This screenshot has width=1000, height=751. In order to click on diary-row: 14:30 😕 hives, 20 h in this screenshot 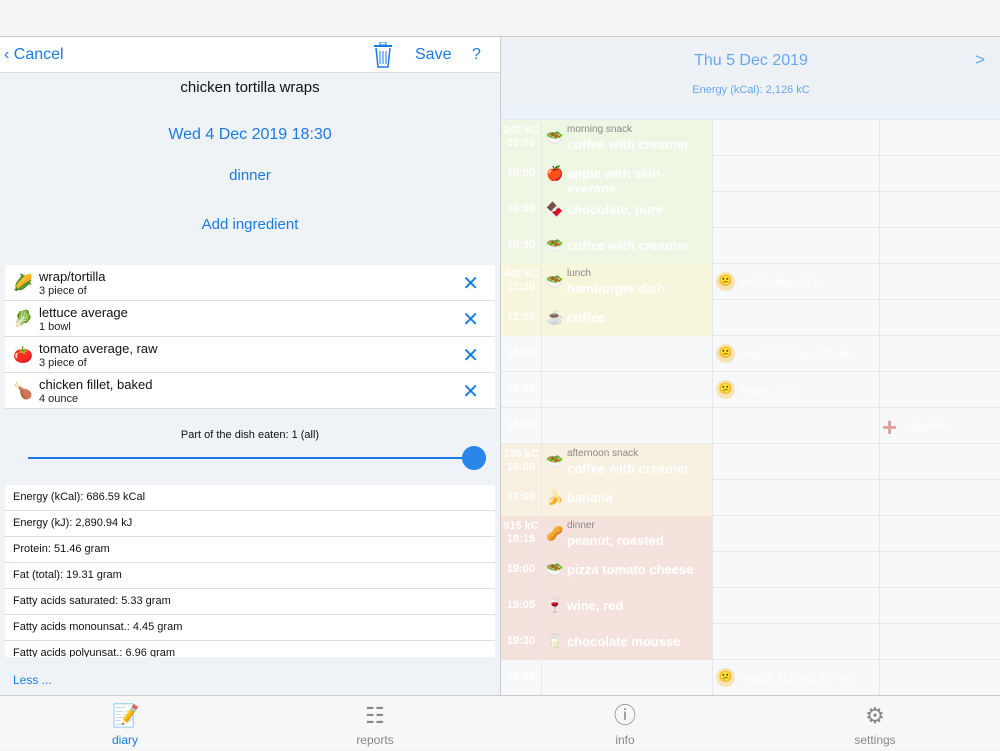, I will do `click(750, 390)`.